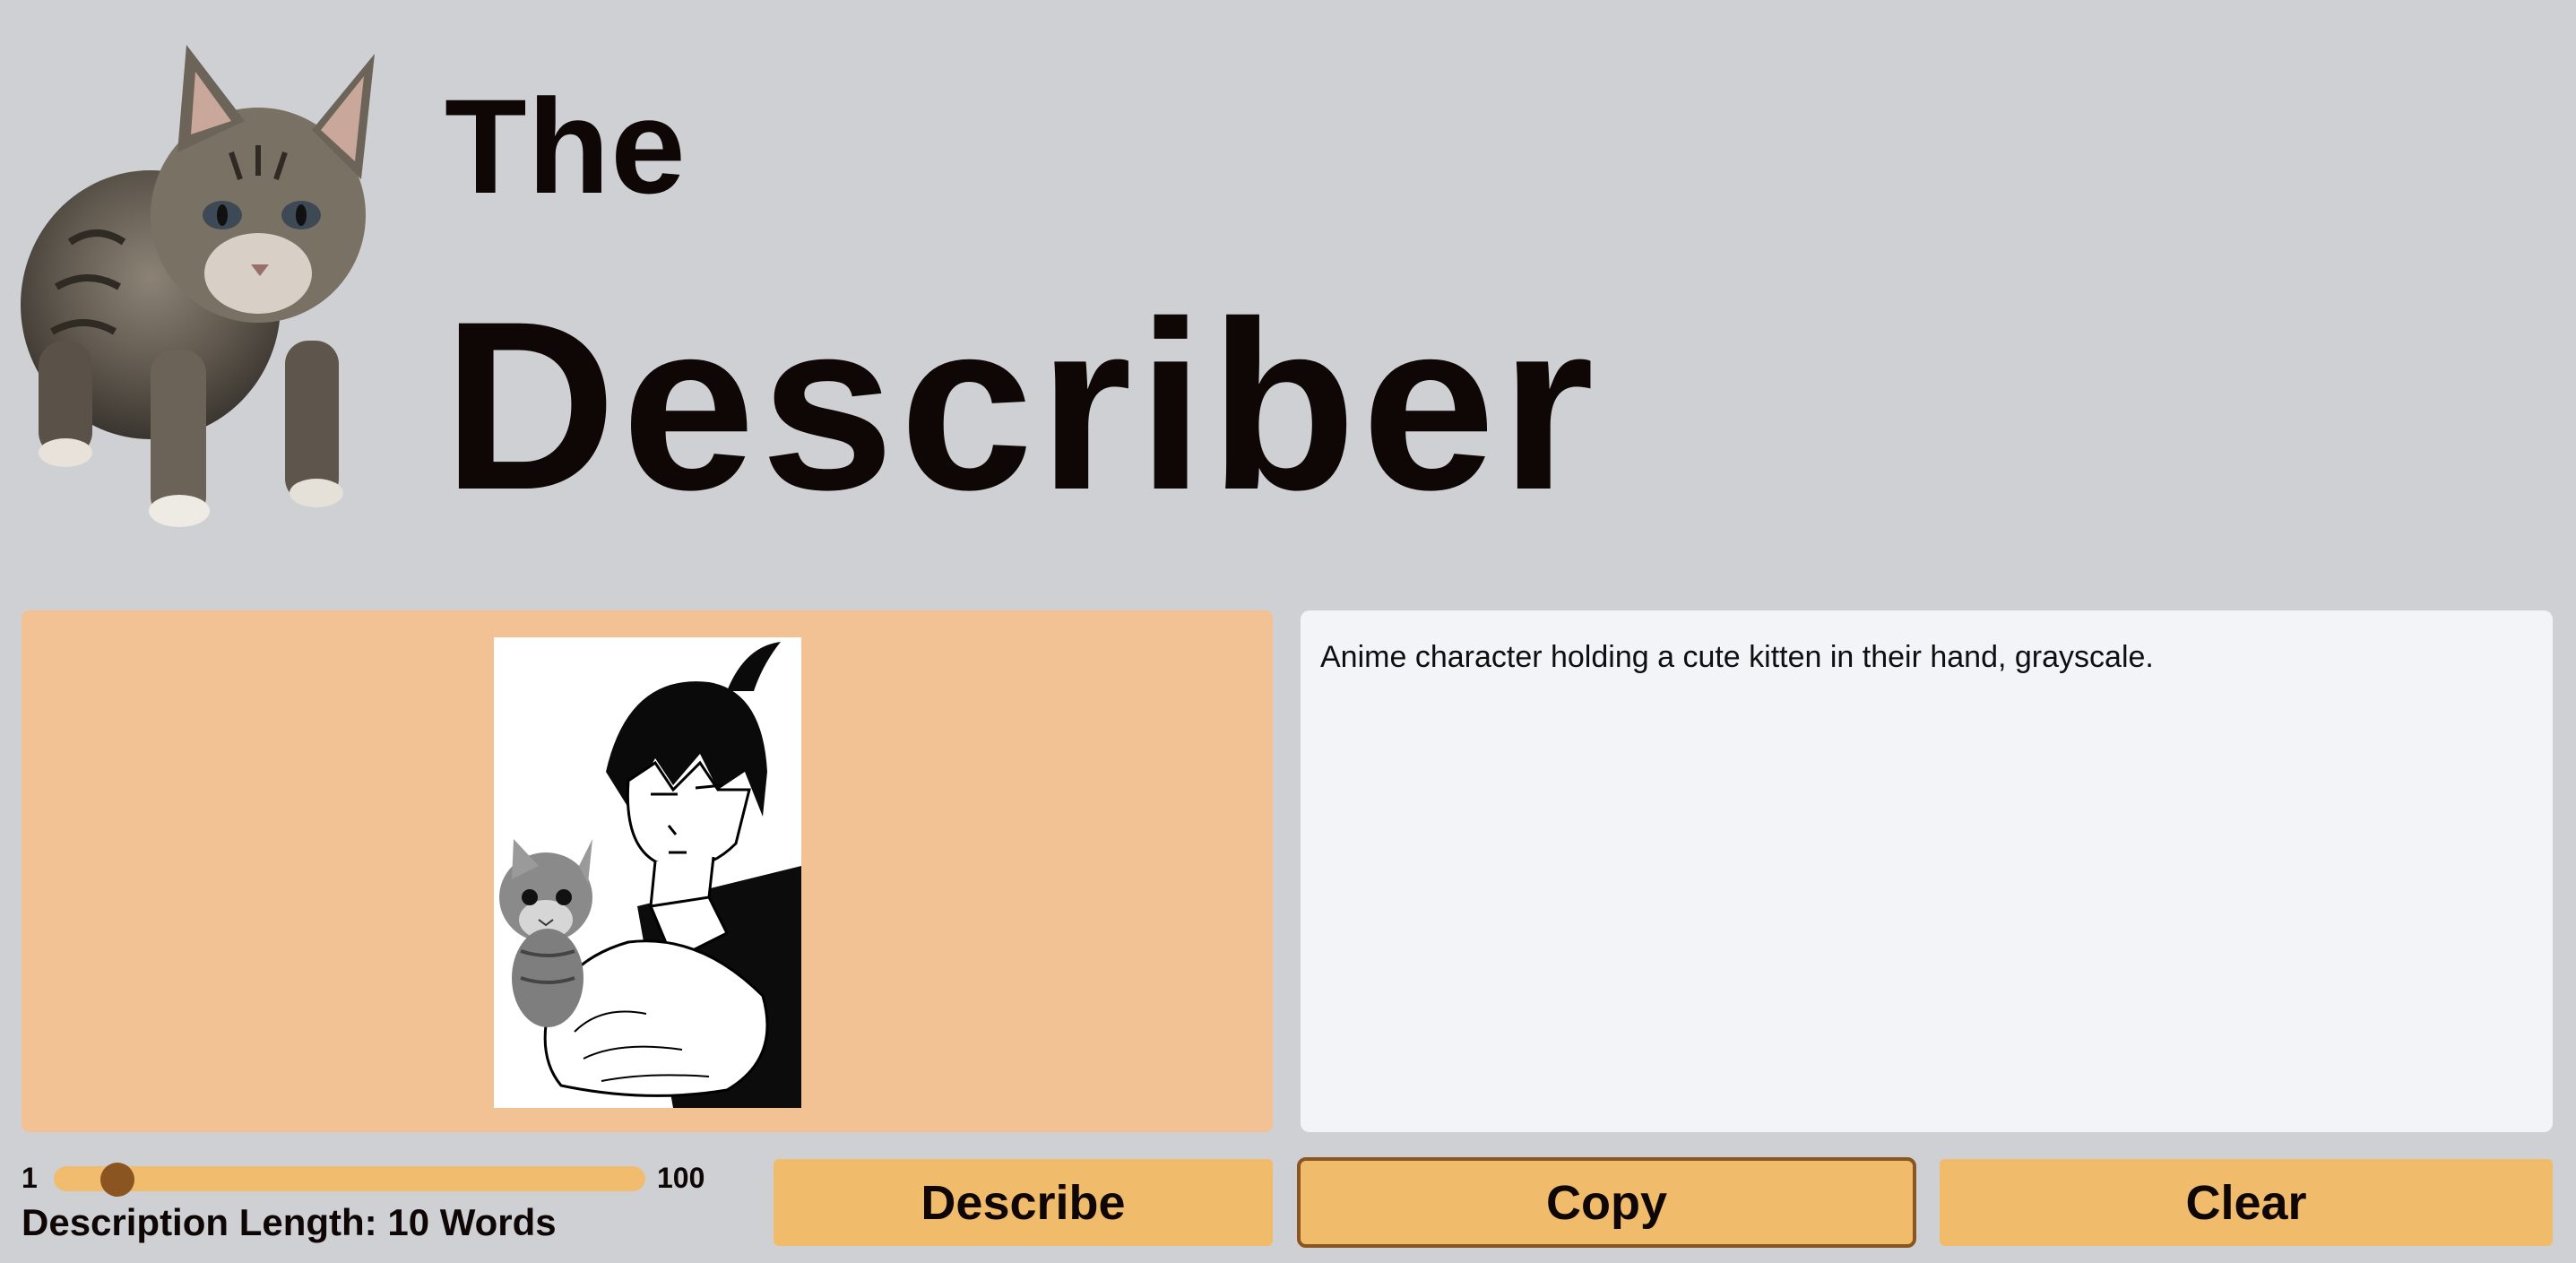 Image resolution: width=2576 pixels, height=1263 pixels. I want to click on length-slider-track, so click(349, 1178).